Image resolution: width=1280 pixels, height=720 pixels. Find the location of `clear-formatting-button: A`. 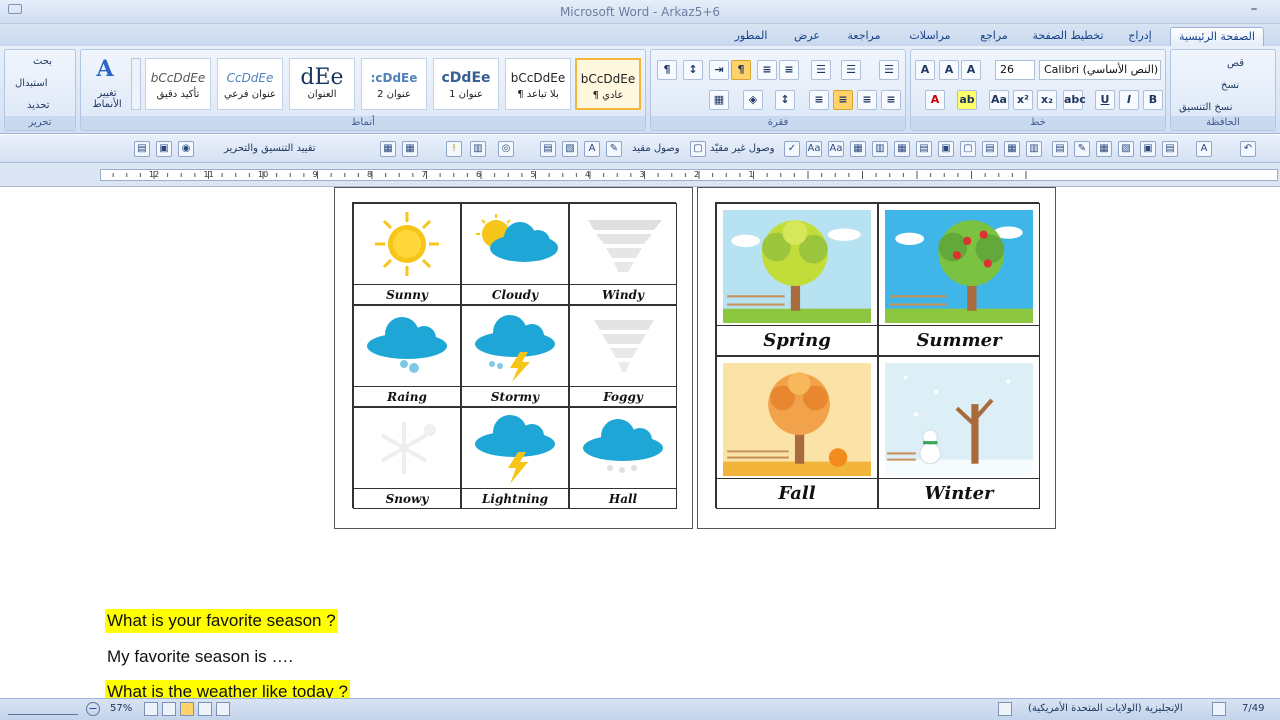

clear-formatting-button: A is located at coordinates (925, 70).